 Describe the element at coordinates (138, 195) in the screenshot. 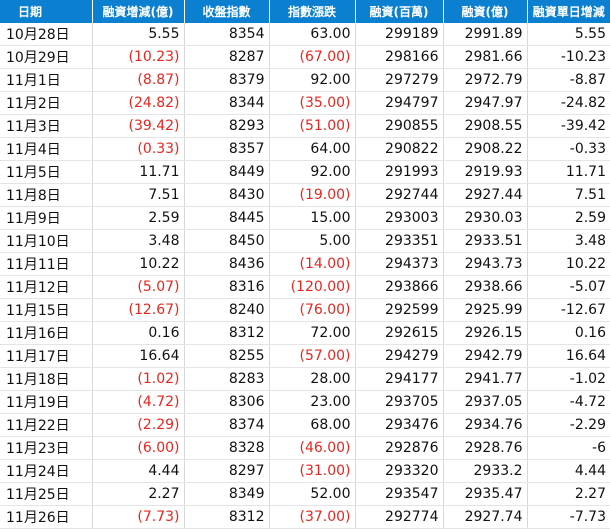

I see `margin-change-cell: 7.51` at that location.